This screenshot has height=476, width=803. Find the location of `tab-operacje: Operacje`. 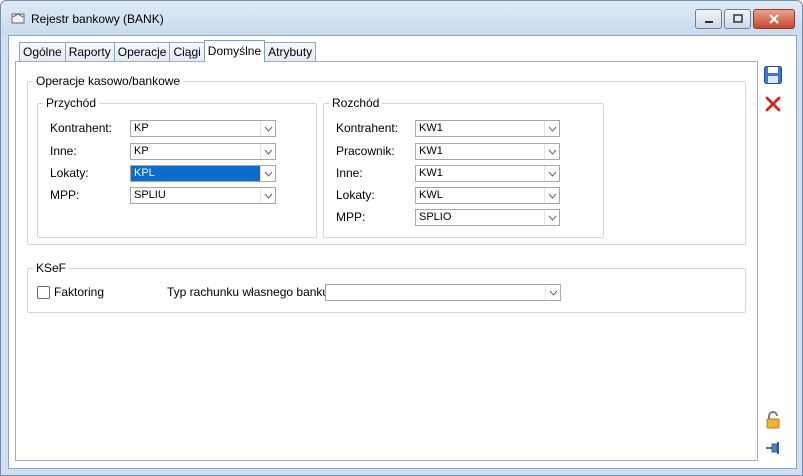

tab-operacje: Operacje is located at coordinates (142, 52).